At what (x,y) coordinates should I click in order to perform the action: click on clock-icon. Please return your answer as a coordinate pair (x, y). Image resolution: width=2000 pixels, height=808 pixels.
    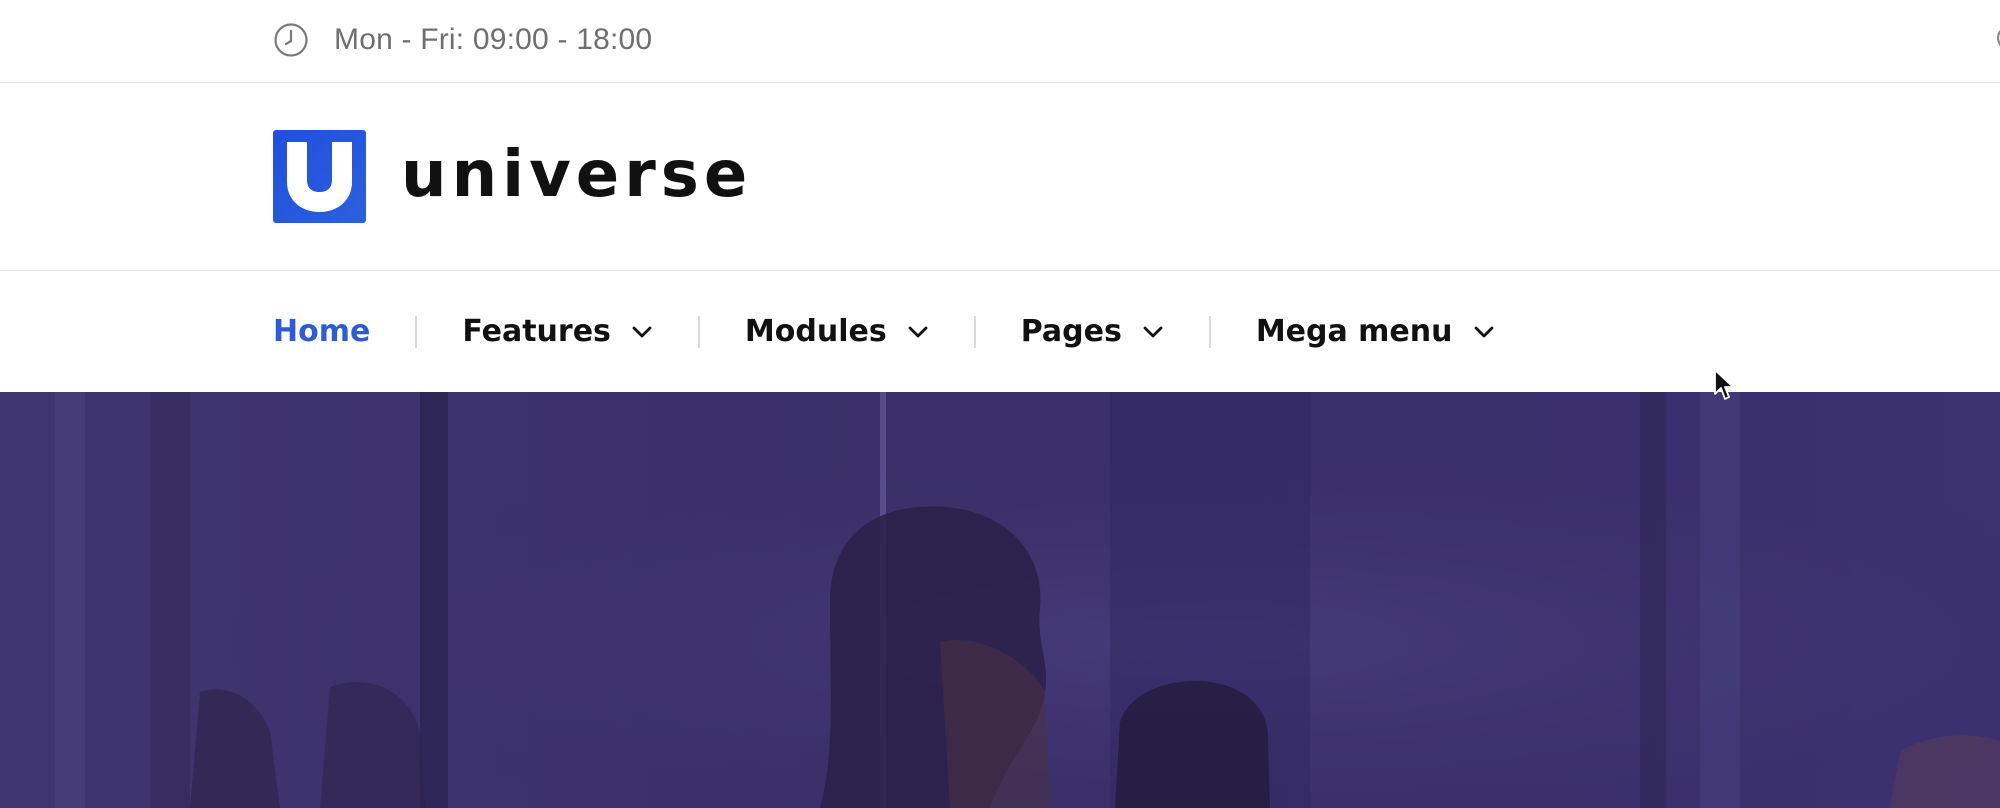
    Looking at the image, I should click on (291, 40).